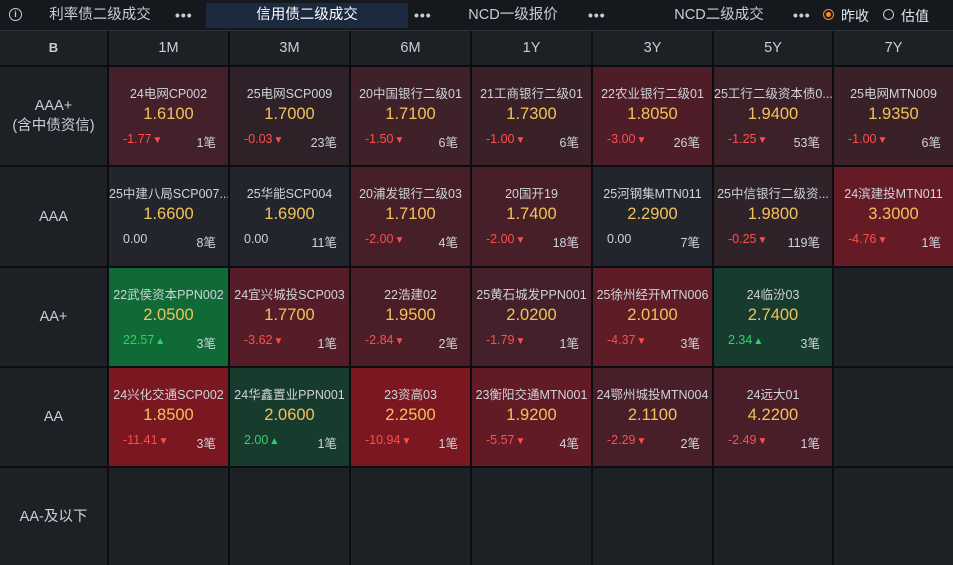 The height and width of the screenshot is (565, 953). What do you see at coordinates (867, 139) in the screenshot?
I see `yield-change: -1.00▼` at bounding box center [867, 139].